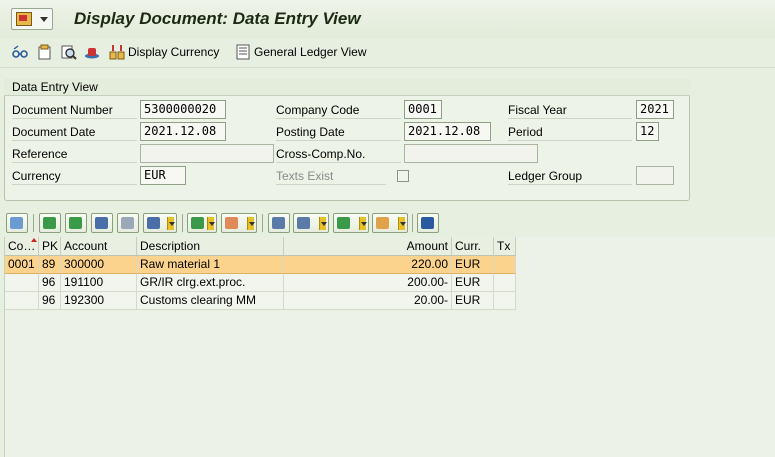  Describe the element at coordinates (45, 52) in the screenshot. I see `document-icon` at that location.